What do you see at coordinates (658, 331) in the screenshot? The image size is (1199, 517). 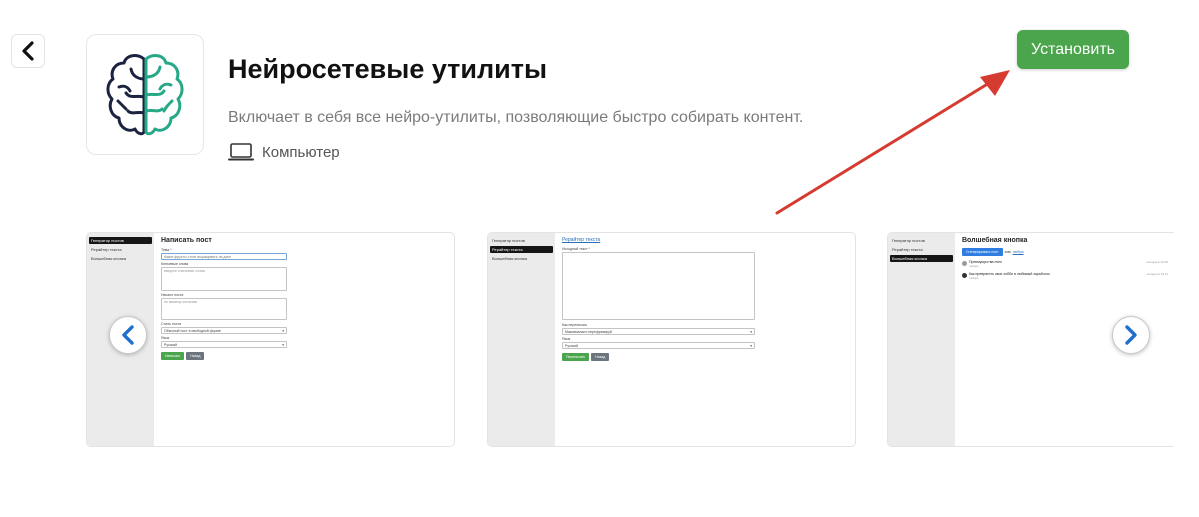 I see `mock-select: Максимально перефразируй ▾` at bounding box center [658, 331].